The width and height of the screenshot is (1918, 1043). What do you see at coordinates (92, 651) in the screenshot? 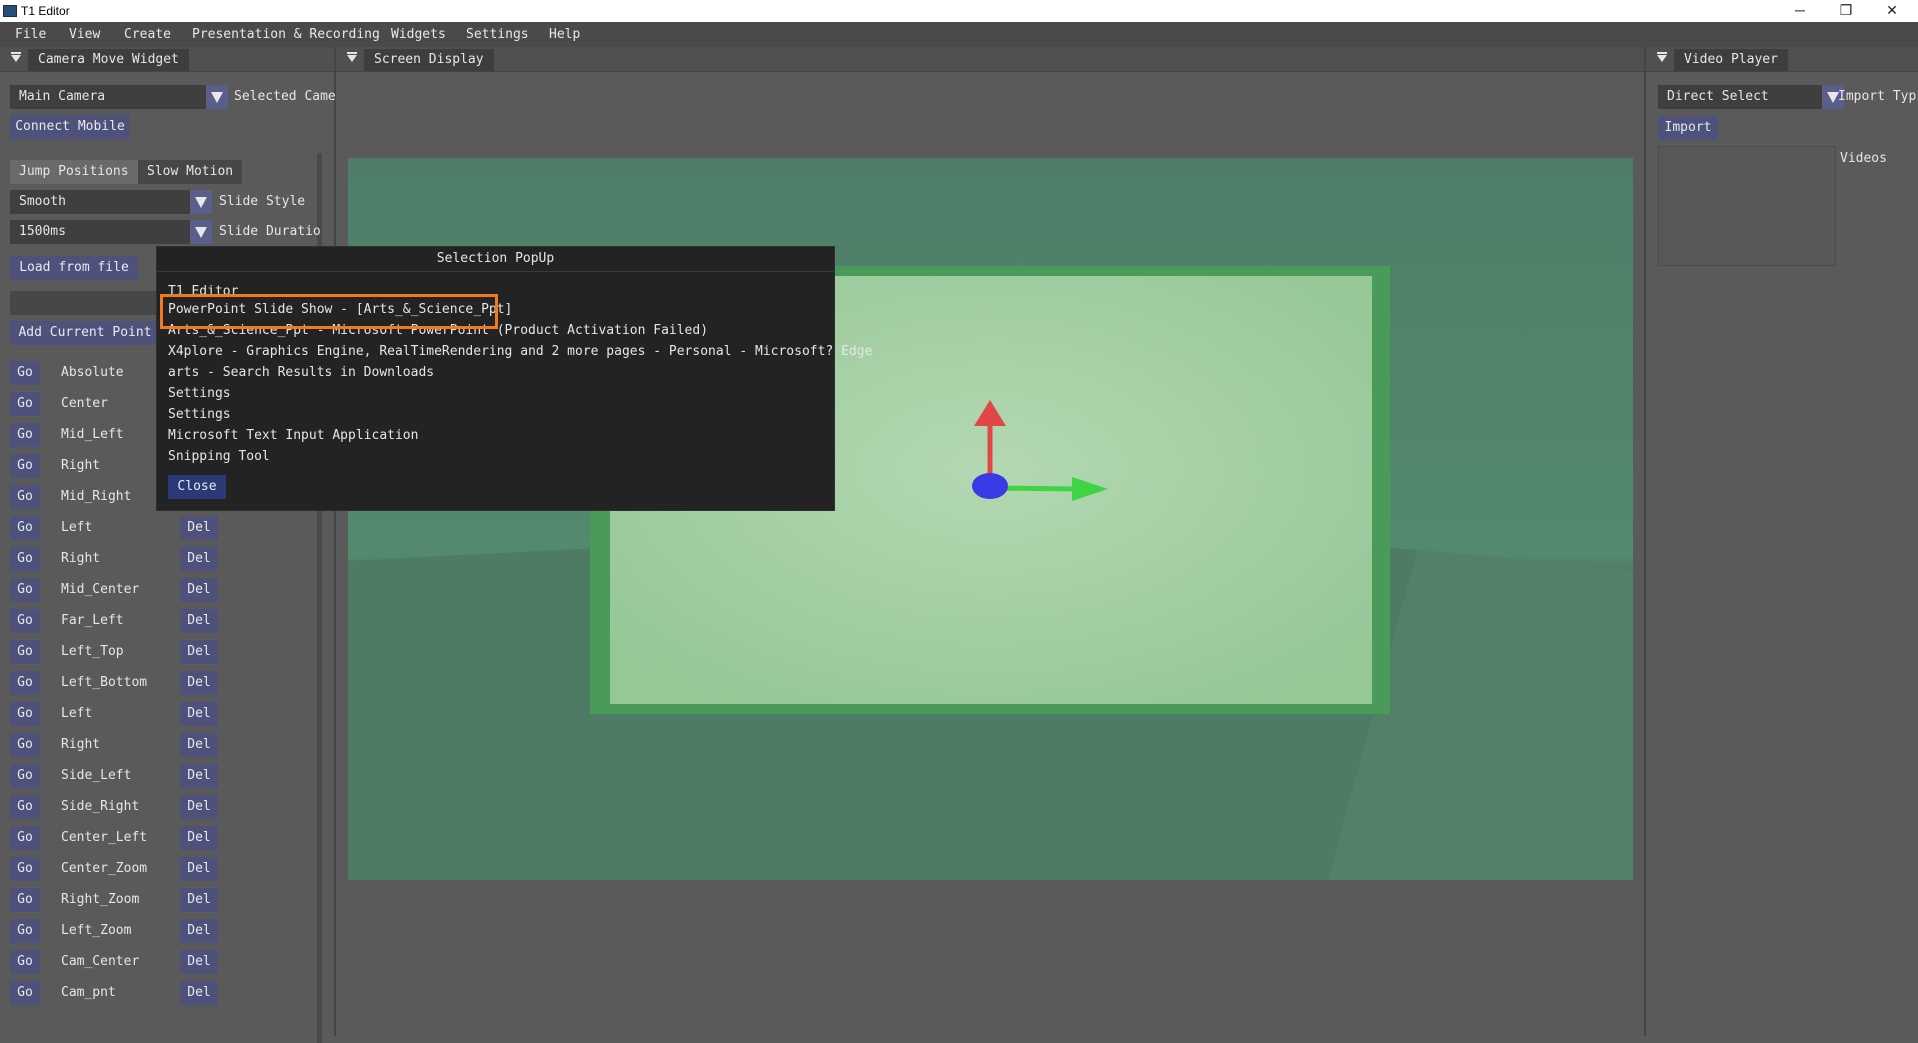
I see `jump-position-name: Left_Top` at bounding box center [92, 651].